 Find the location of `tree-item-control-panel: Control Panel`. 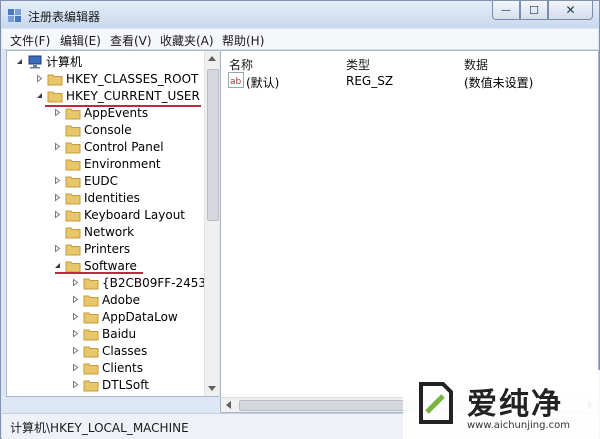

tree-item-control-panel: Control Panel is located at coordinates (108, 146).